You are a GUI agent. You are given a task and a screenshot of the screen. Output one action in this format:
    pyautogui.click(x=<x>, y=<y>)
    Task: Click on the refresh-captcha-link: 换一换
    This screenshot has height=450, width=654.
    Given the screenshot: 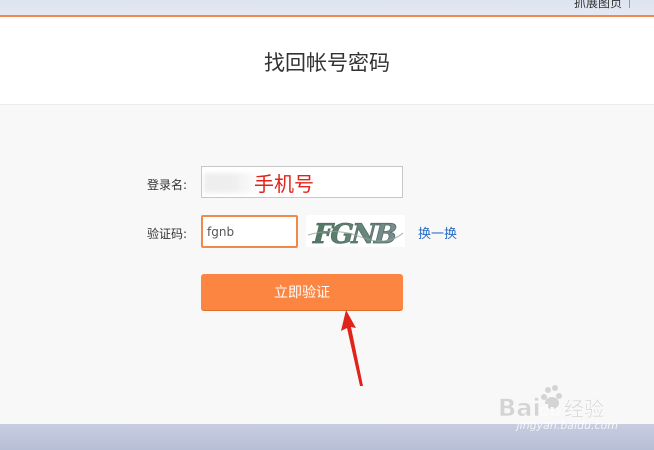 What is the action you would take?
    pyautogui.click(x=437, y=232)
    